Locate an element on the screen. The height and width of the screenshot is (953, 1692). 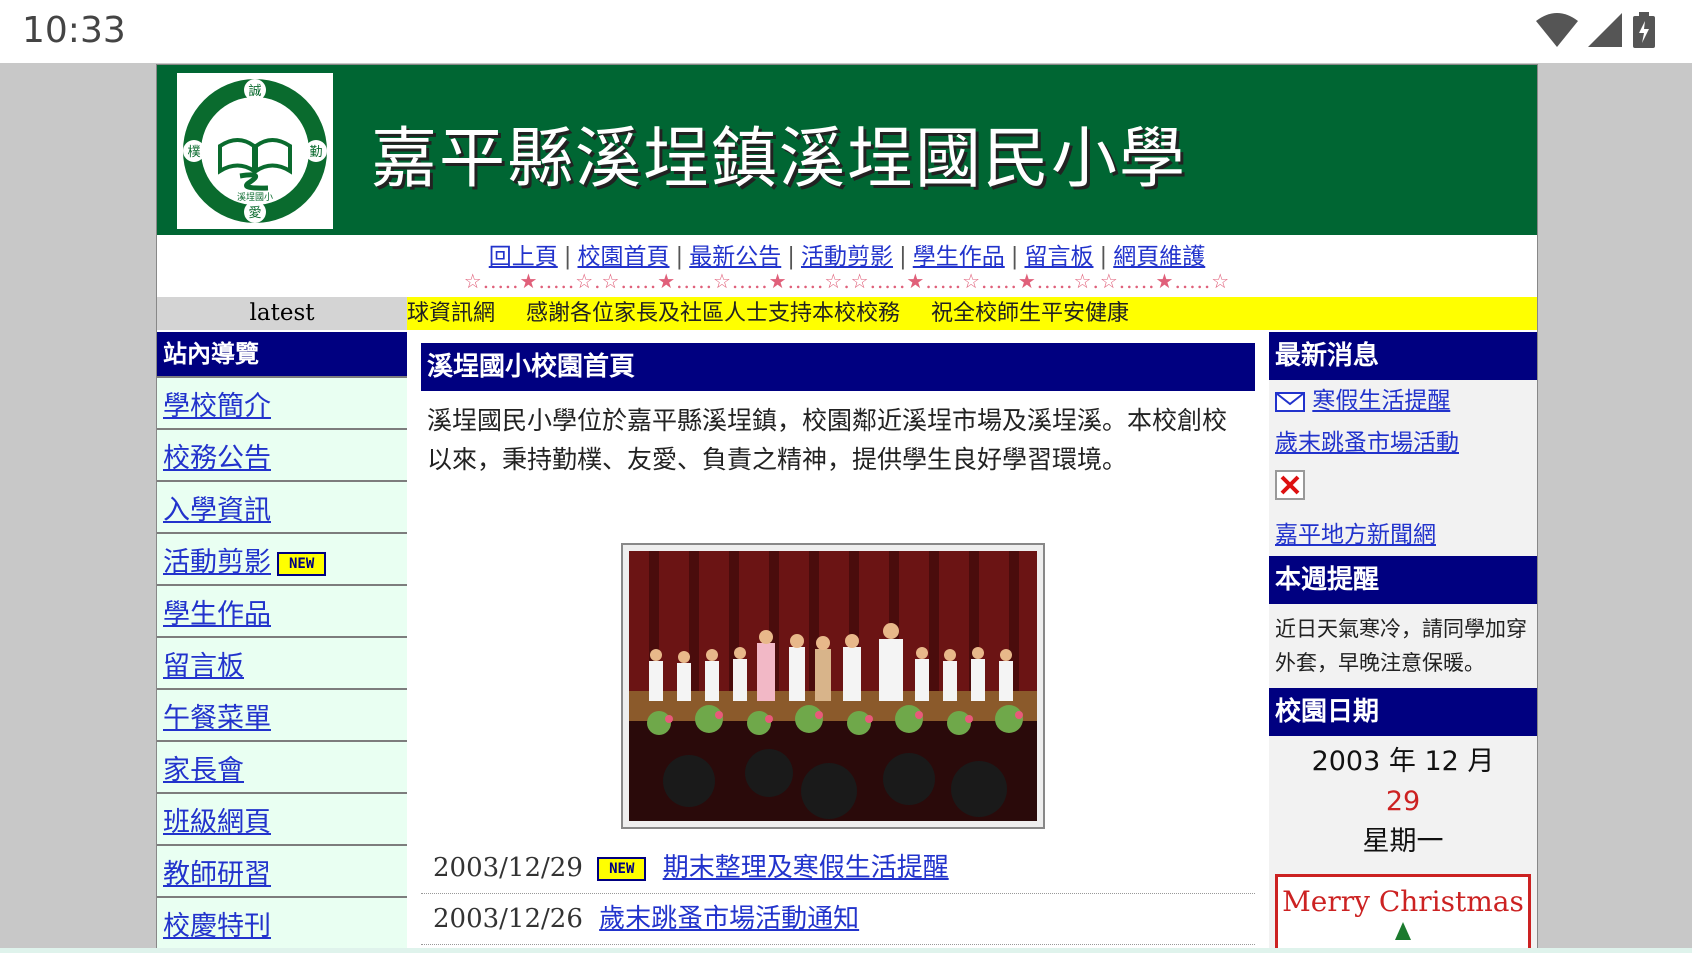
news-link: 歲末跳蚤市場活動通知 is located at coordinates (729, 919).